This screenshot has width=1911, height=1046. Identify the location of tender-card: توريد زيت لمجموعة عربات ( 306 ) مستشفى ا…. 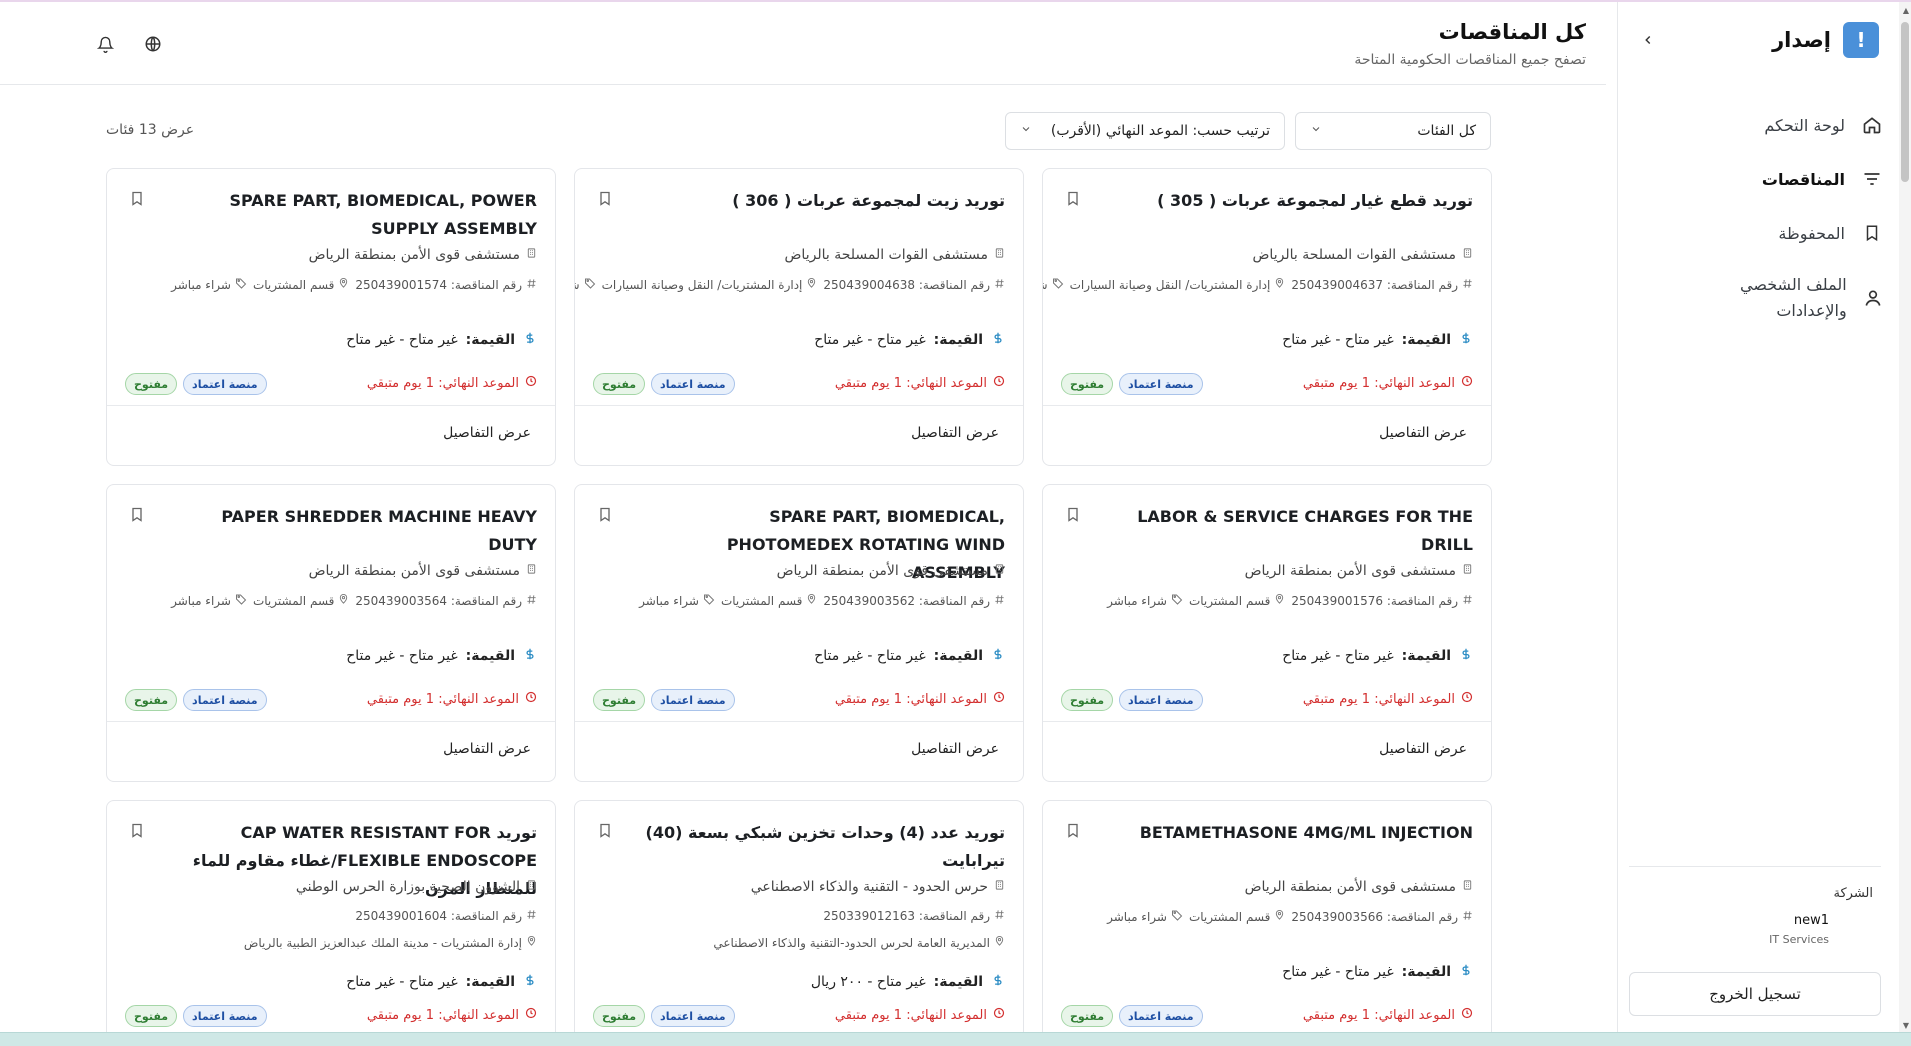
(799, 317).